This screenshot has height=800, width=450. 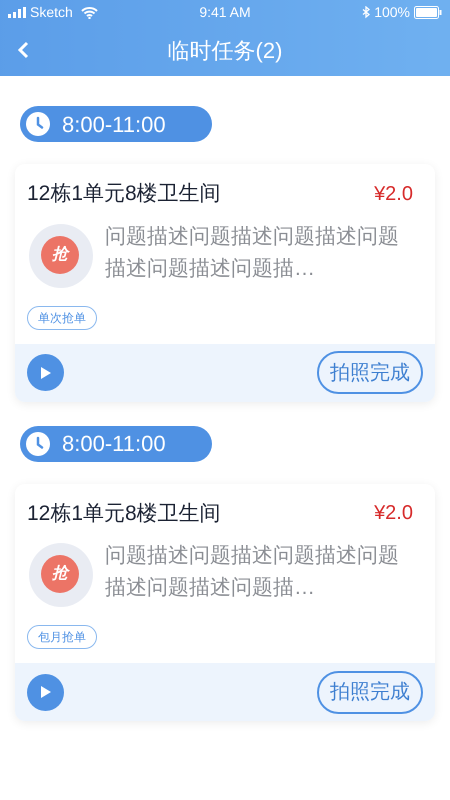 What do you see at coordinates (428, 12) in the screenshot?
I see `battery-icon` at bounding box center [428, 12].